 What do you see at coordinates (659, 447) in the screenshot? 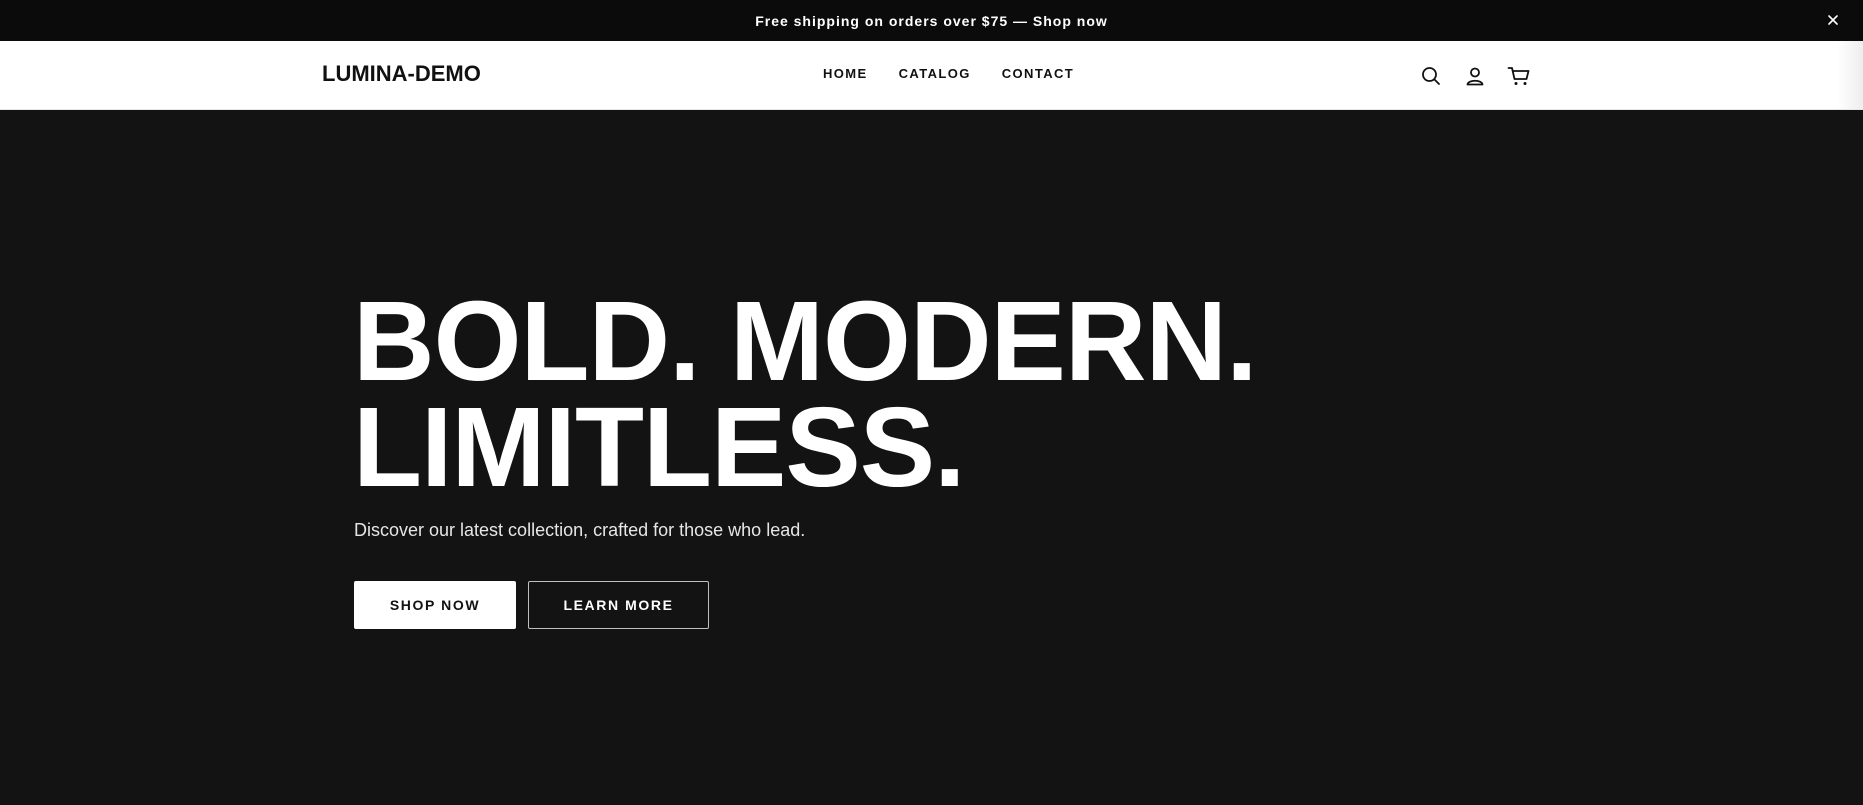
I see `hero-title-line-2: LIMITLESS.` at bounding box center [659, 447].